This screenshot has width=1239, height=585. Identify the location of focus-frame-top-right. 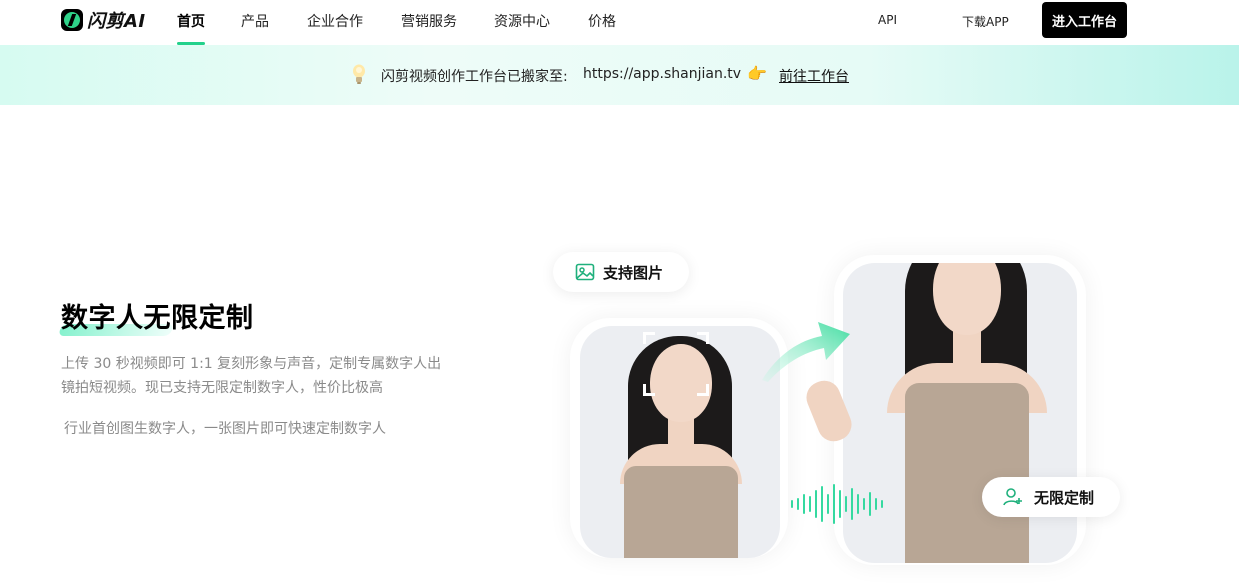
(703, 338).